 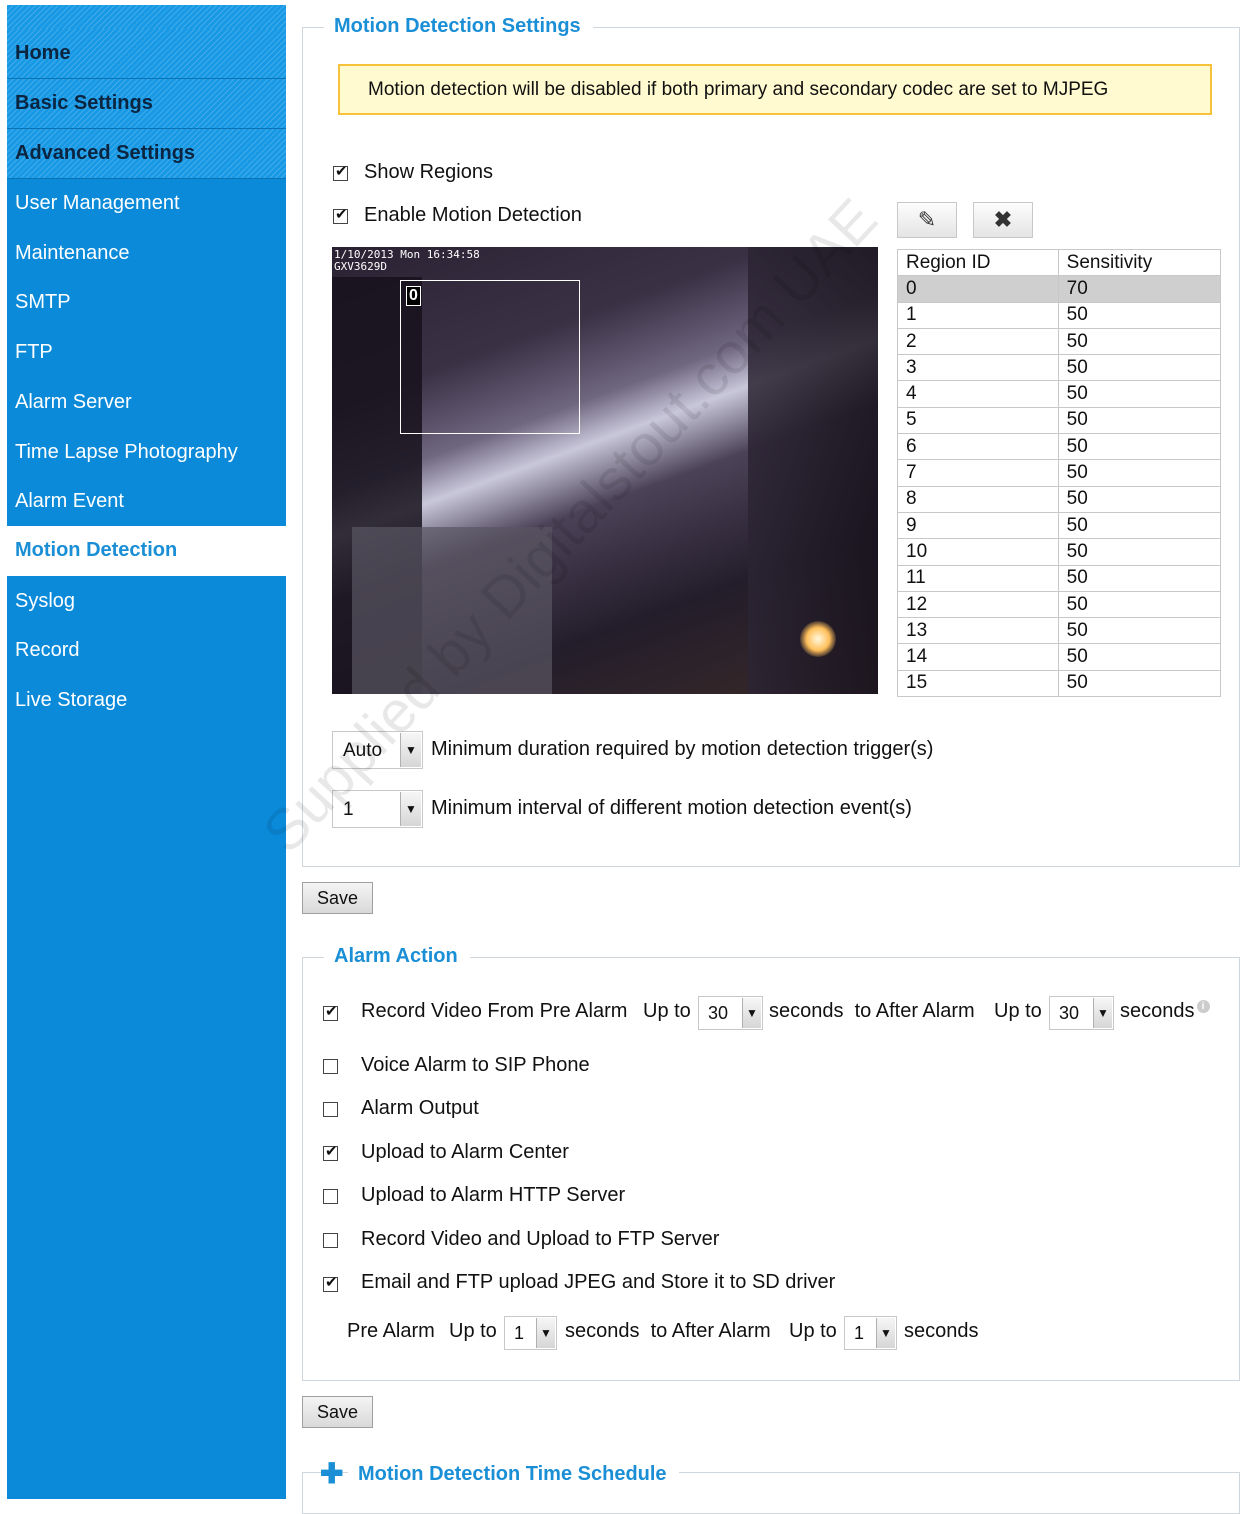 I want to click on upload-http-server-checkbox, so click(x=330, y=1196).